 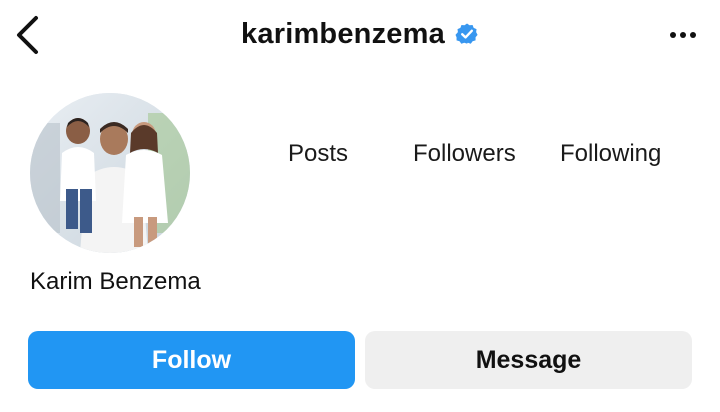 I want to click on profile-avatar, so click(x=110, y=173).